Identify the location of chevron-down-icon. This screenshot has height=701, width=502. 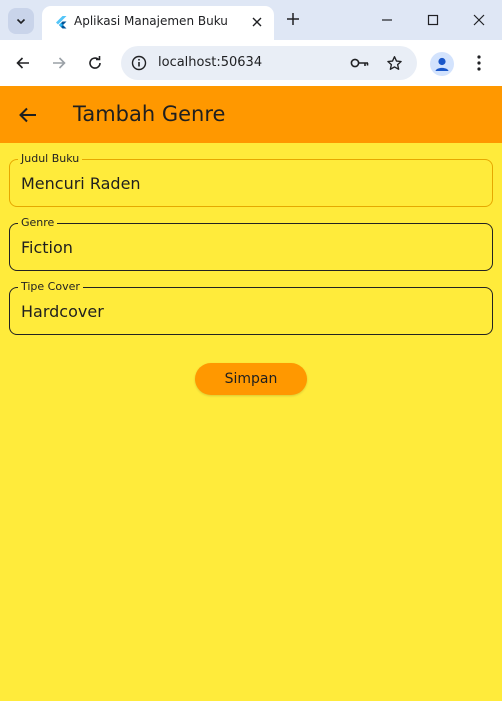
(21, 21).